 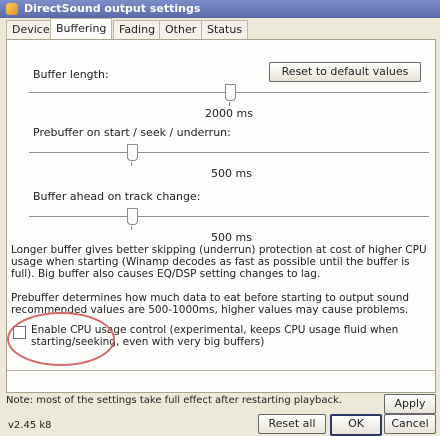 What do you see at coordinates (221, 370) in the screenshot?
I see `footer-divider` at bounding box center [221, 370].